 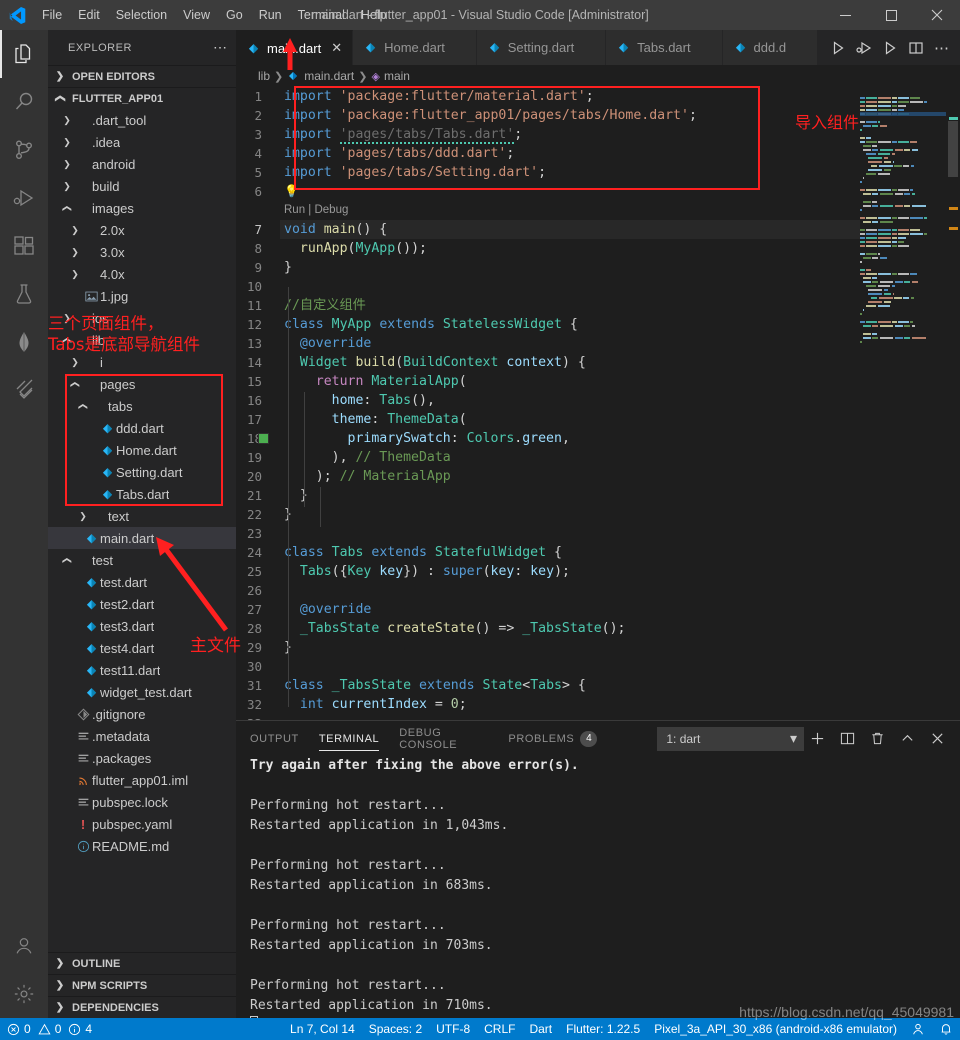 I want to click on code-line: 30, so click(x=598, y=666).